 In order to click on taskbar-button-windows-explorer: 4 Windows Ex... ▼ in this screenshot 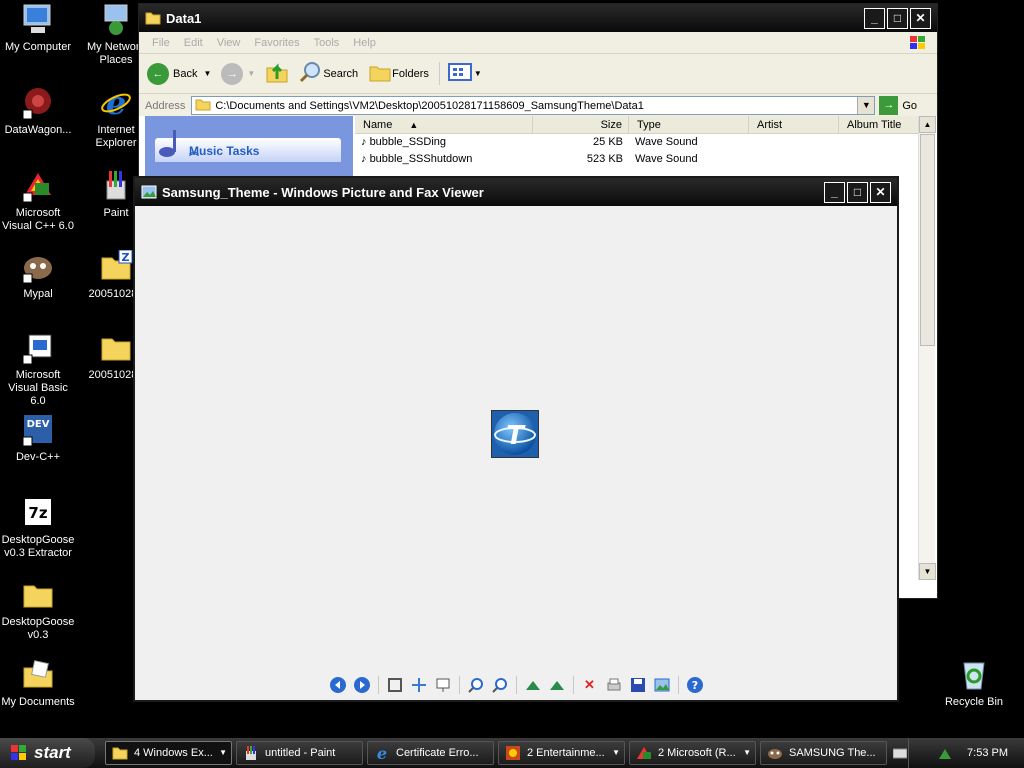, I will do `click(168, 753)`.